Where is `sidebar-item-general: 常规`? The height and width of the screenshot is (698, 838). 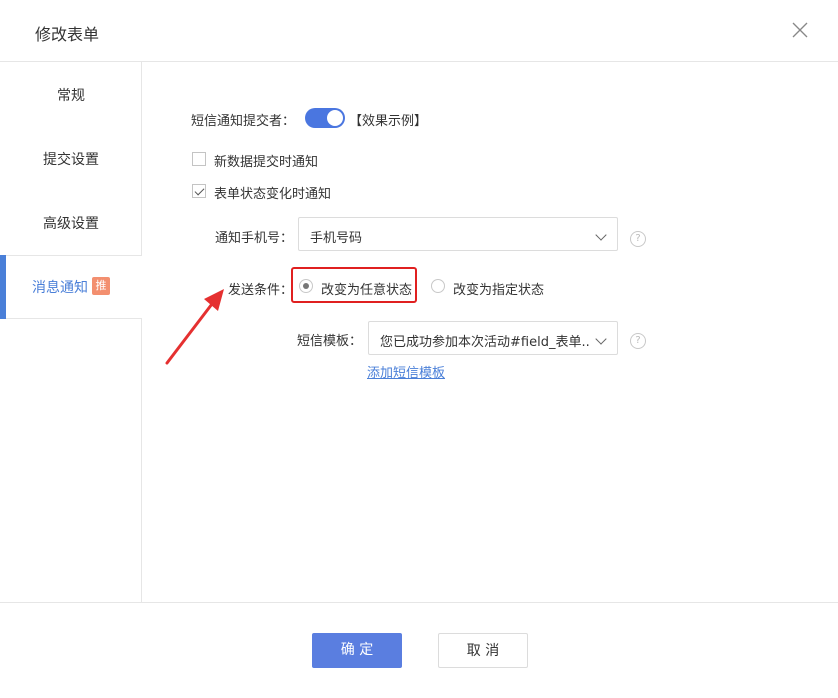 sidebar-item-general: 常规 is located at coordinates (71, 96).